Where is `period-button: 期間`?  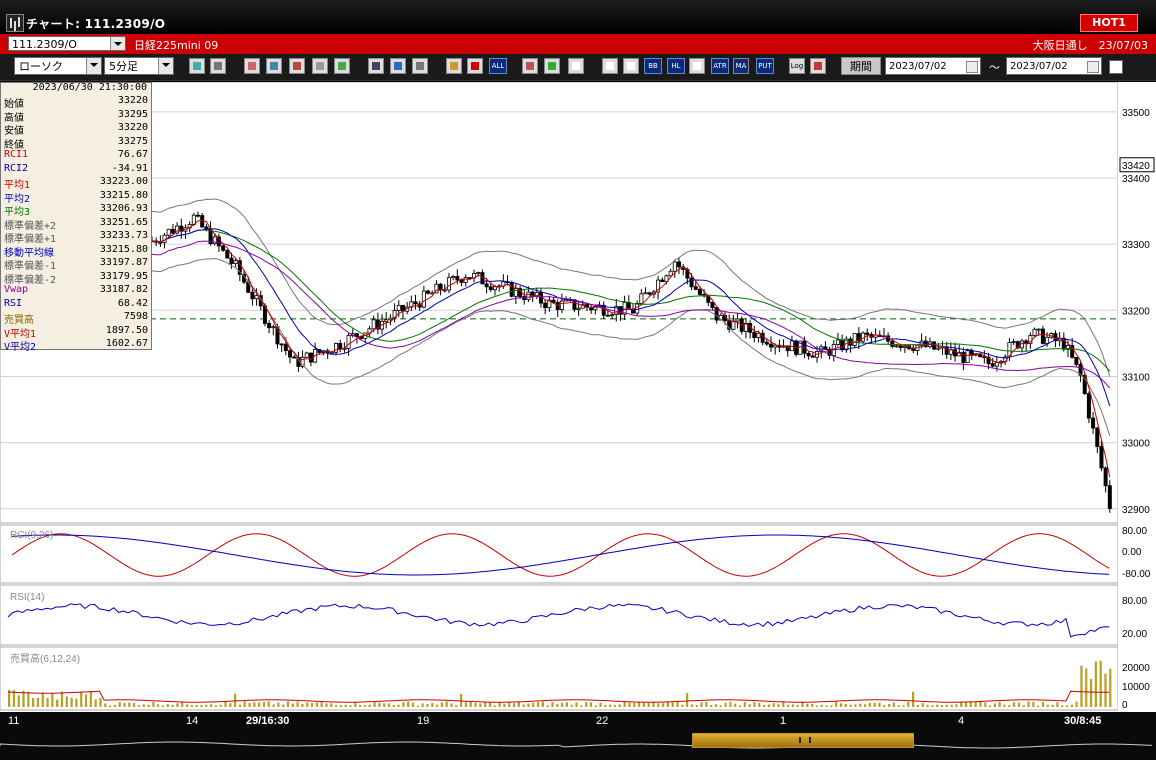 period-button: 期間 is located at coordinates (861, 66).